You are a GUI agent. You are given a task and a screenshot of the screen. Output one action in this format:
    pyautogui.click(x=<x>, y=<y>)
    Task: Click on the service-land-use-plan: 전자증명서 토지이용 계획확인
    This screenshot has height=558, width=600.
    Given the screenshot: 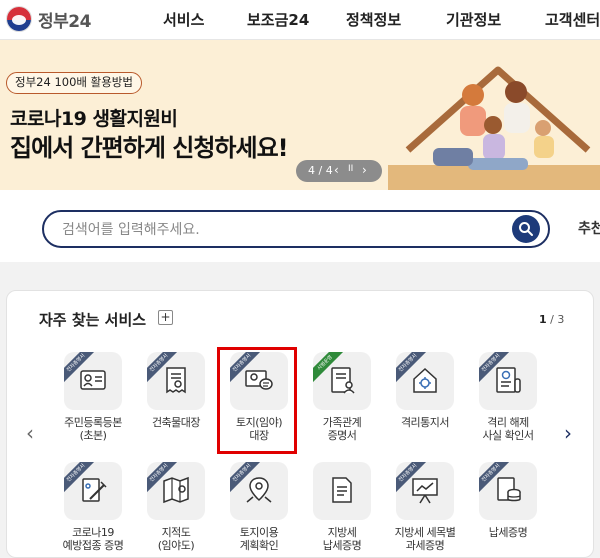 What is the action you would take?
    pyautogui.click(x=255, y=510)
    